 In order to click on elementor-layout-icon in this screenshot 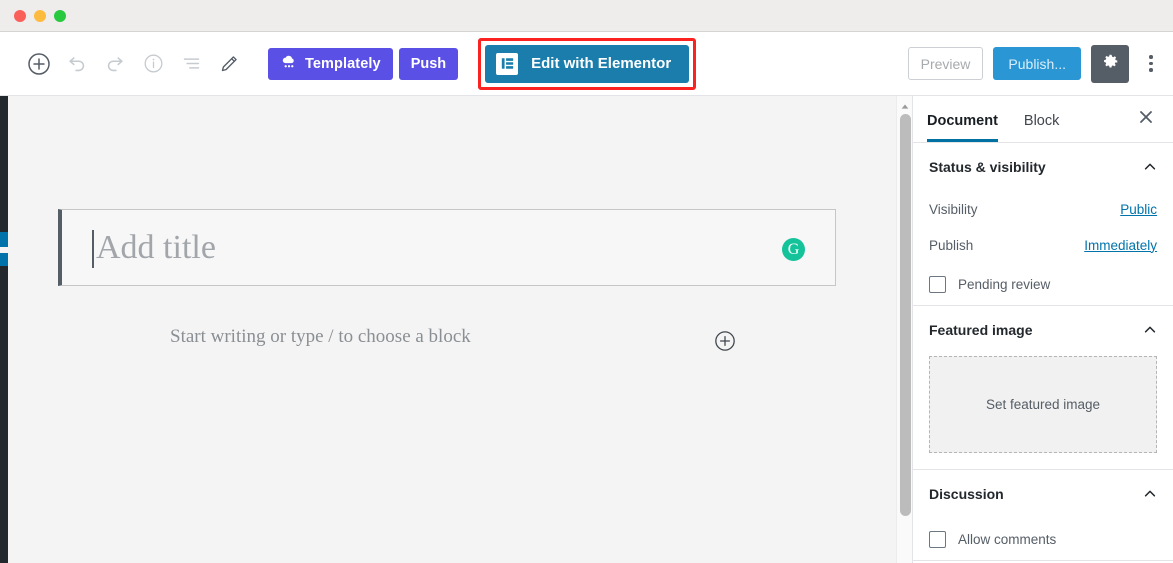, I will do `click(507, 63)`.